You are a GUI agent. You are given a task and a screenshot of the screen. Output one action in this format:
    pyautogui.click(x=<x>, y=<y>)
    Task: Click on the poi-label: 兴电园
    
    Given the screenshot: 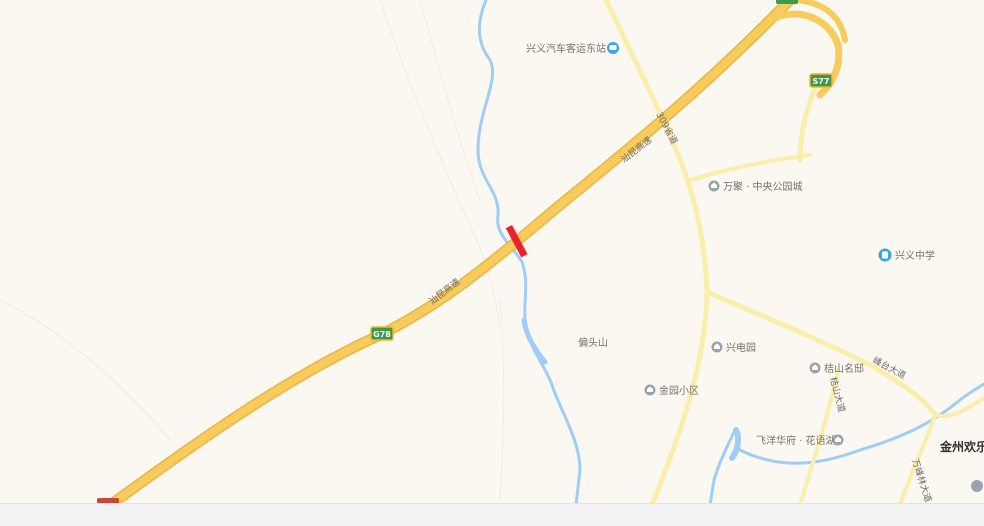 What is the action you would take?
    pyautogui.click(x=741, y=347)
    